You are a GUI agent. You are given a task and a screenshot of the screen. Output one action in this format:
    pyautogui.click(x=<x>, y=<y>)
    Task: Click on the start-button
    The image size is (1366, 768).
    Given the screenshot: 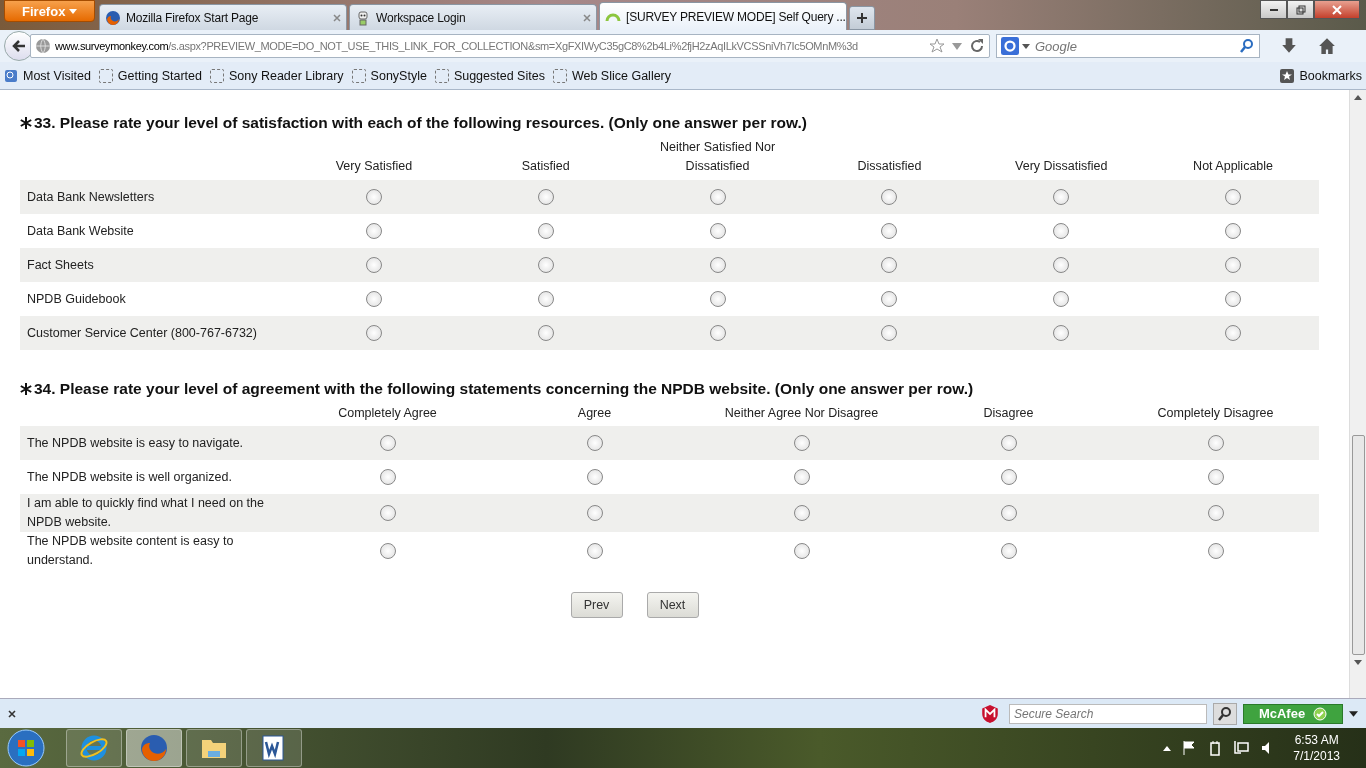 What is the action you would take?
    pyautogui.click(x=26, y=748)
    